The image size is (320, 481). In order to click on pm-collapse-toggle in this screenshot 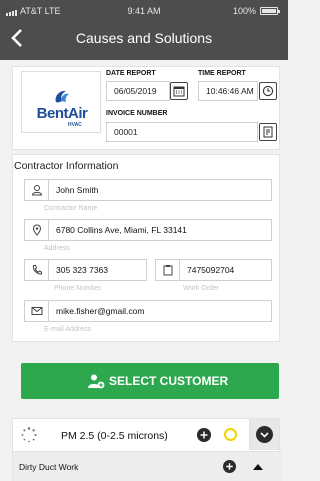, I will do `click(264, 434)`.